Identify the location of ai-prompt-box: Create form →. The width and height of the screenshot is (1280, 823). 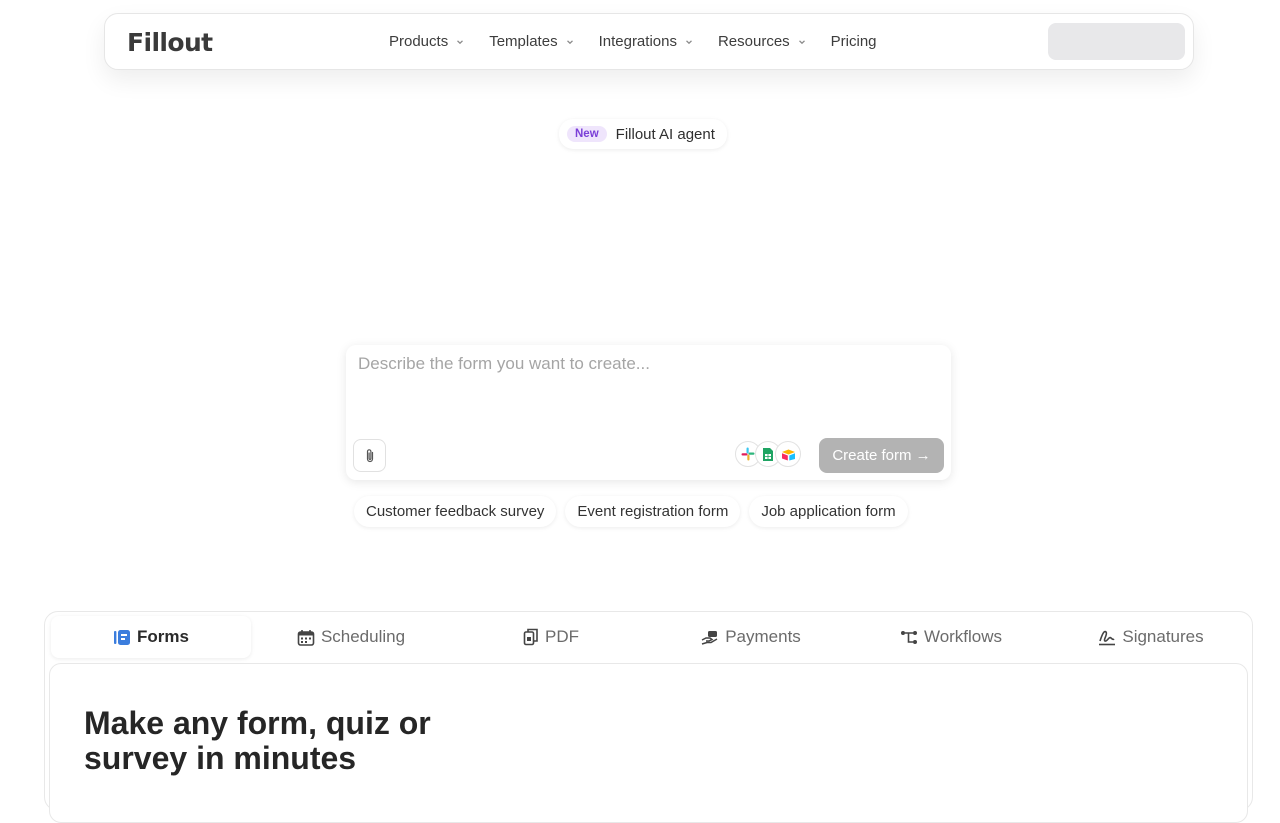
(648, 412).